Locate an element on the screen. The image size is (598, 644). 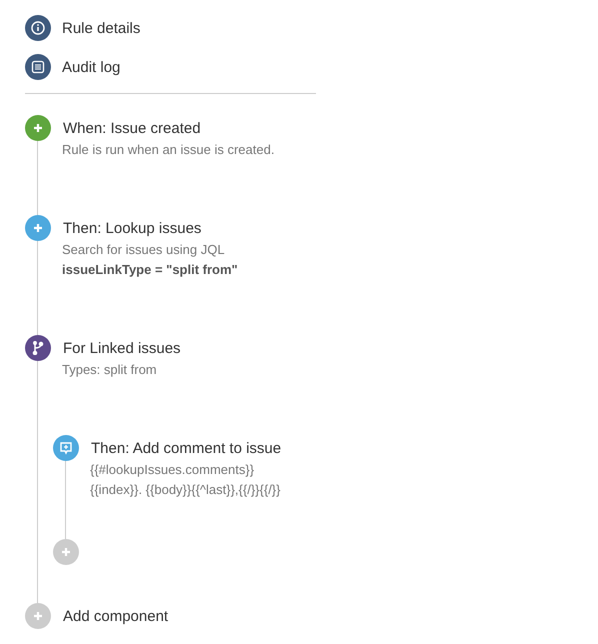
step-description: {{index}}. {{body}}{{^last}},{{/}}{{/}} is located at coordinates (186, 490).